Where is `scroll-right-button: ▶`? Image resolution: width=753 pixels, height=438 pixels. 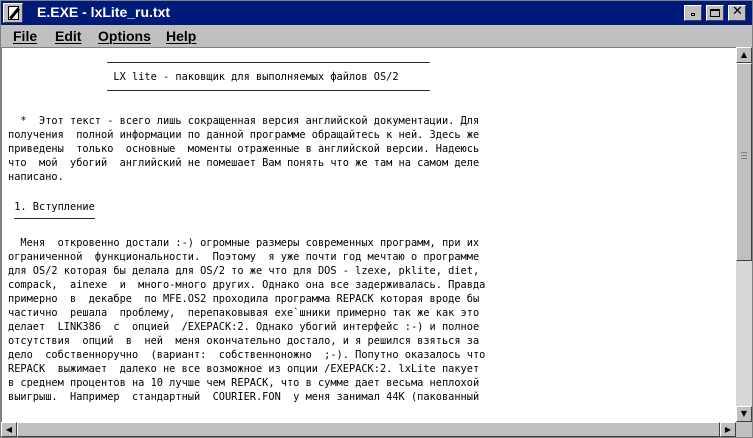 scroll-right-button: ▶ is located at coordinates (728, 429).